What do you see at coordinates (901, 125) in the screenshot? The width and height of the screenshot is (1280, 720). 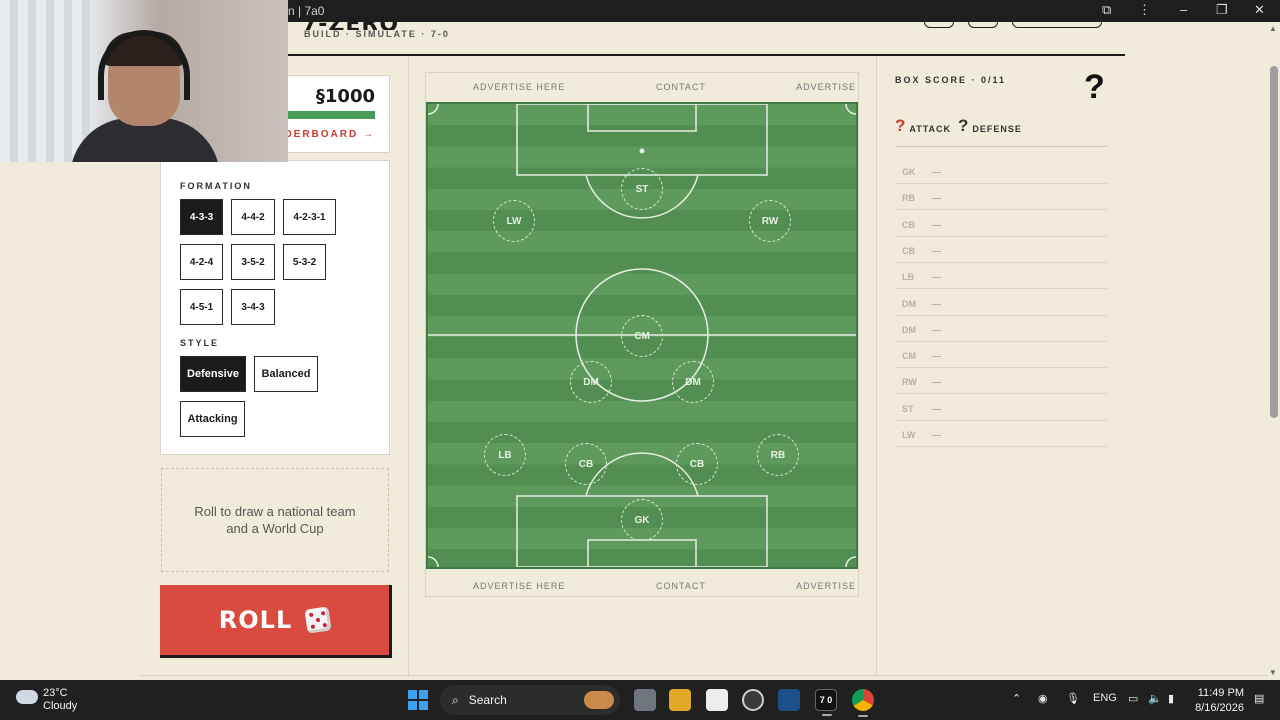 I see `attack-question-icon: ?` at bounding box center [901, 125].